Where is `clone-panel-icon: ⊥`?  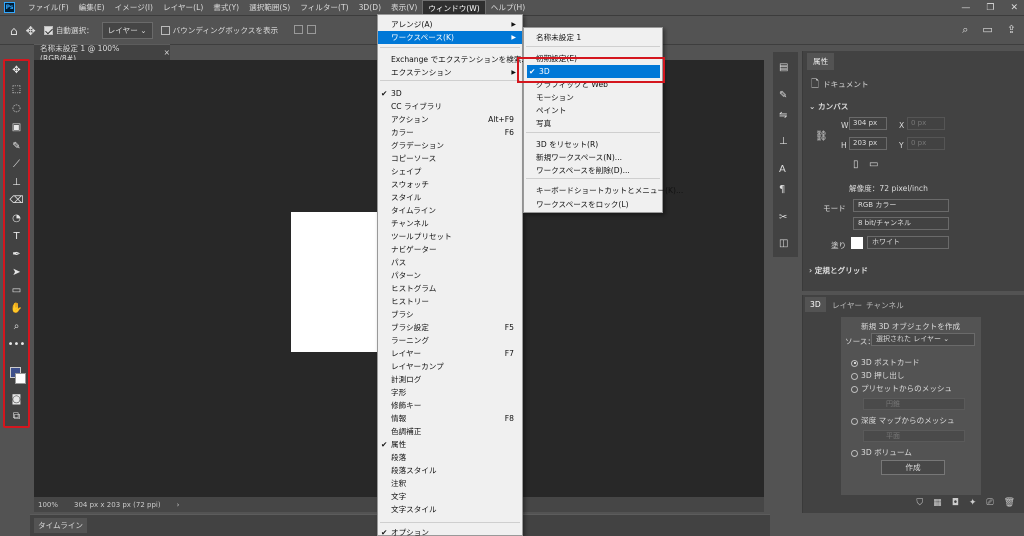 clone-panel-icon: ⊥ is located at coordinates (783, 141).